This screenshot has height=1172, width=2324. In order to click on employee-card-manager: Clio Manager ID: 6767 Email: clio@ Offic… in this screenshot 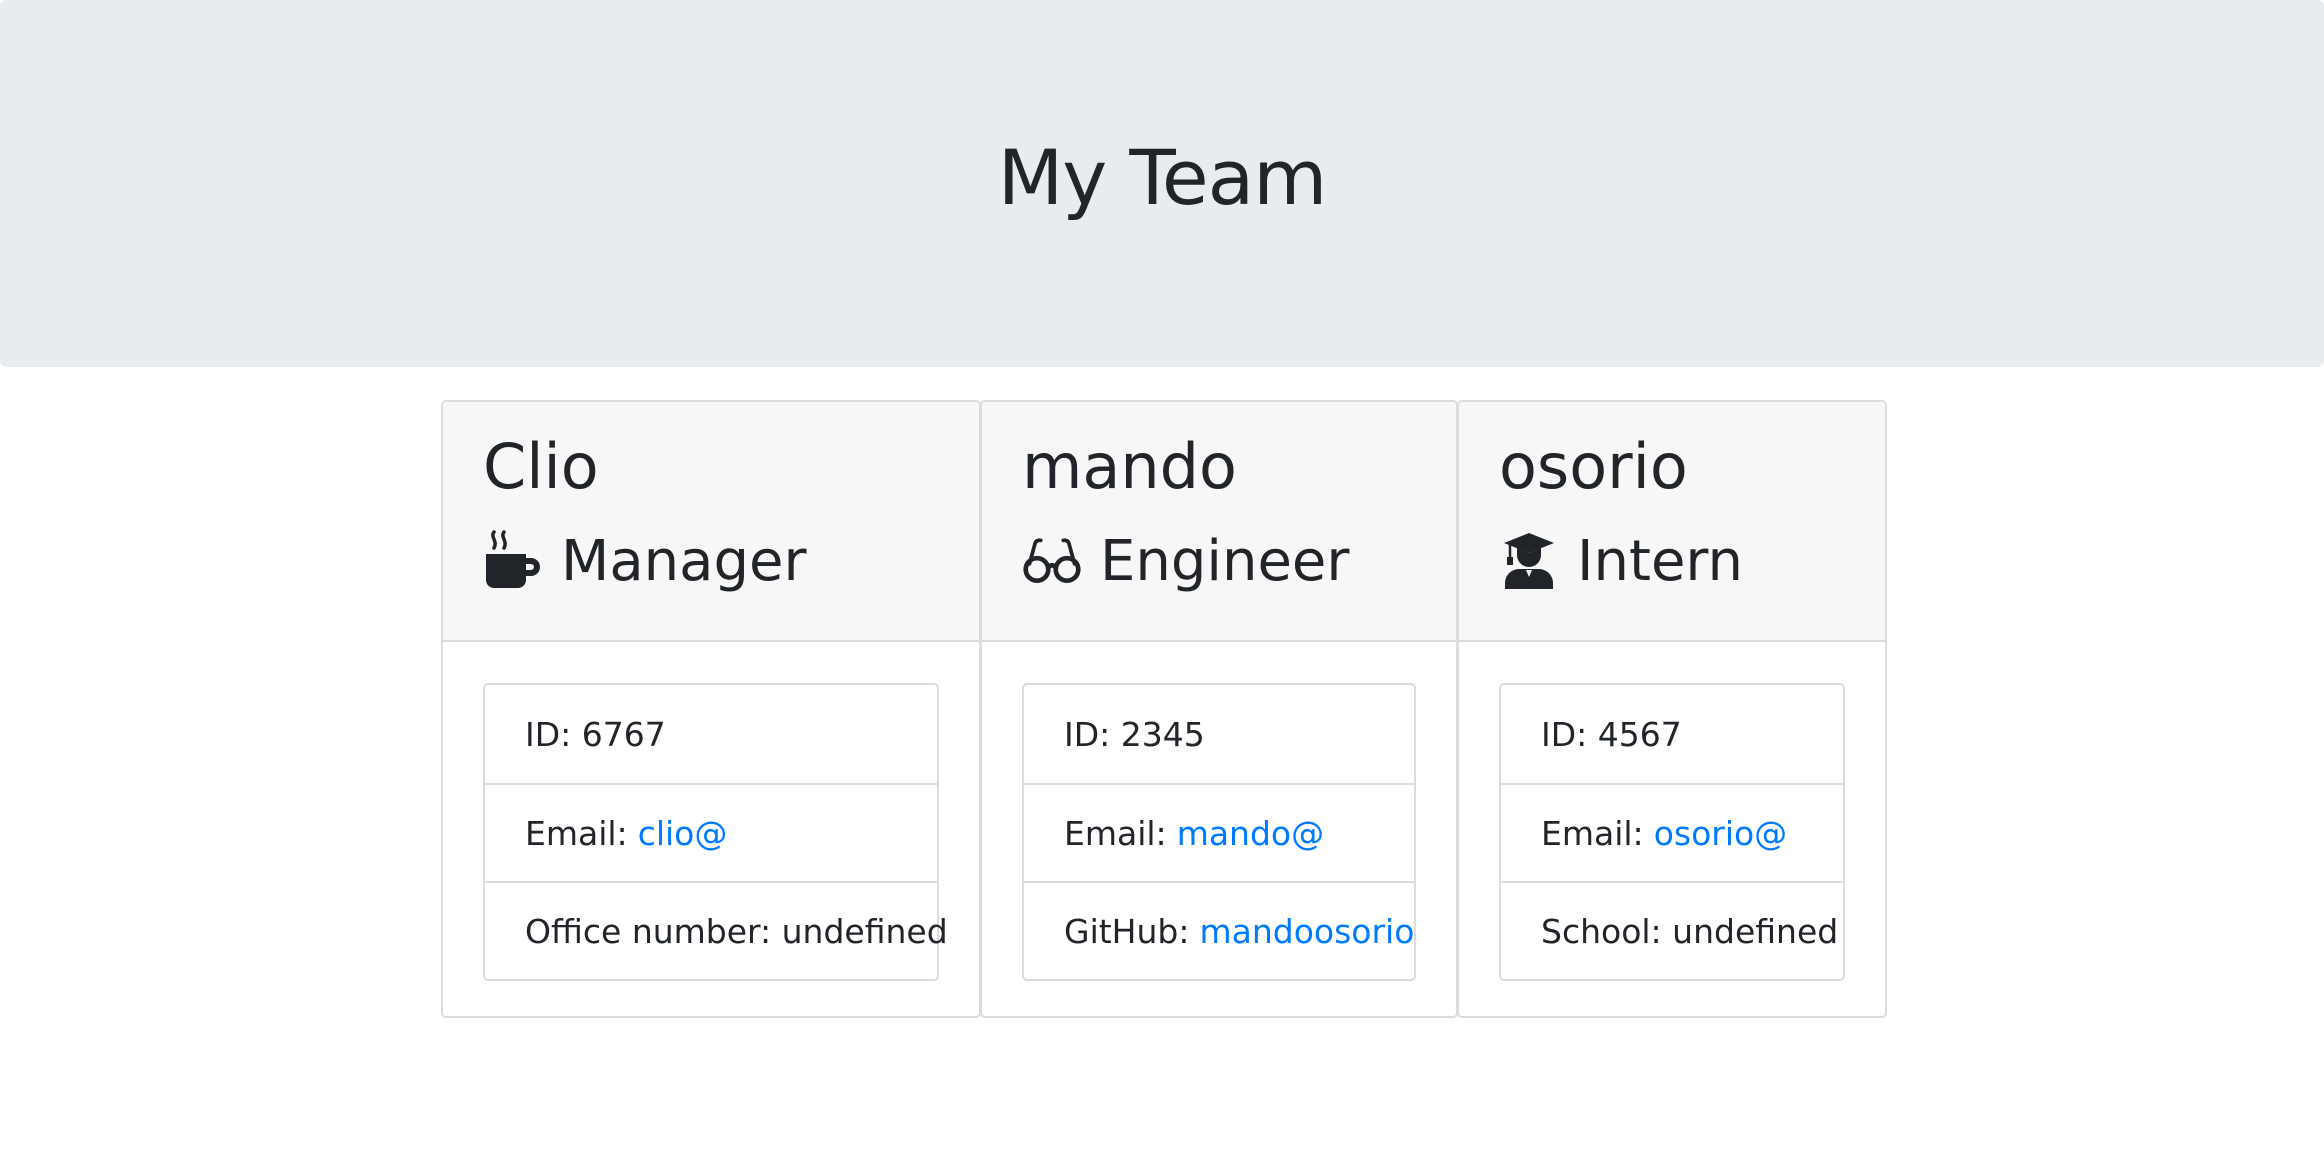, I will do `click(711, 709)`.